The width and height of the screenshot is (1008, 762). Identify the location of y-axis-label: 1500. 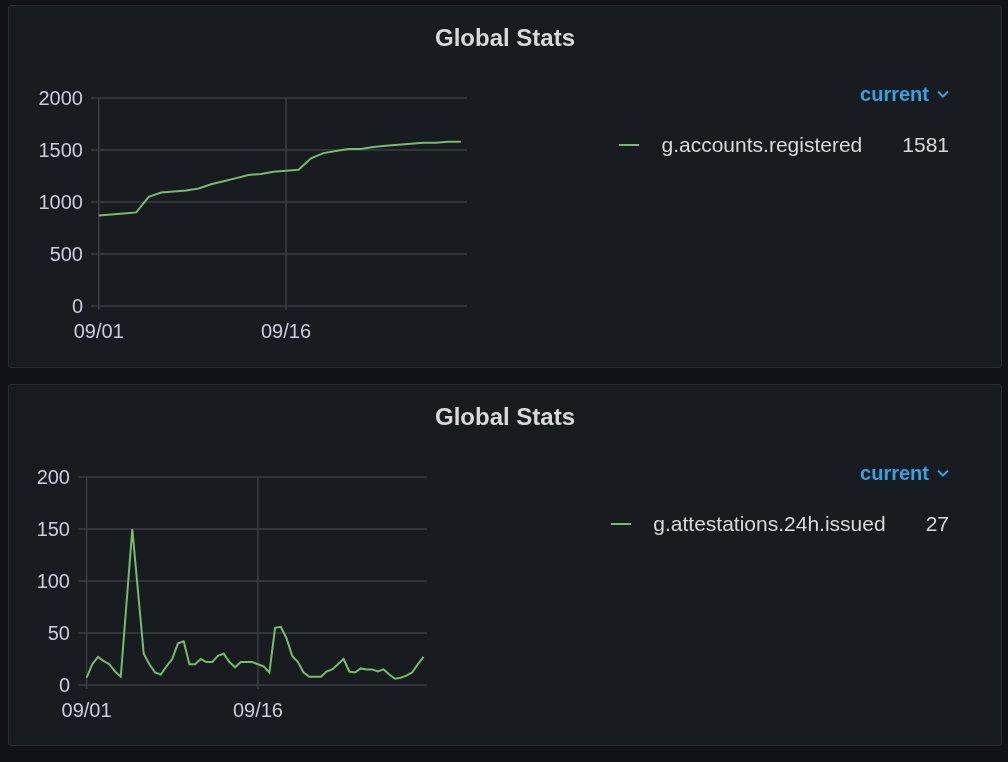
(60, 150).